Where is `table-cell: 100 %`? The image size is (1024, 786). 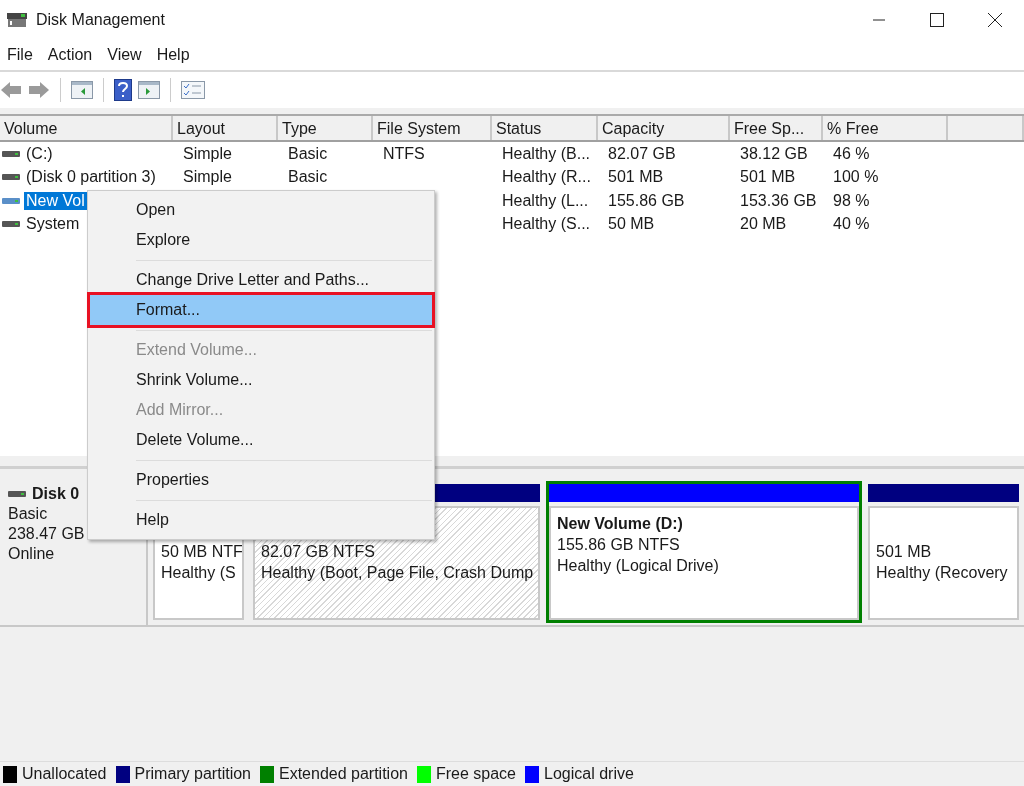 table-cell: 100 % is located at coordinates (856, 177).